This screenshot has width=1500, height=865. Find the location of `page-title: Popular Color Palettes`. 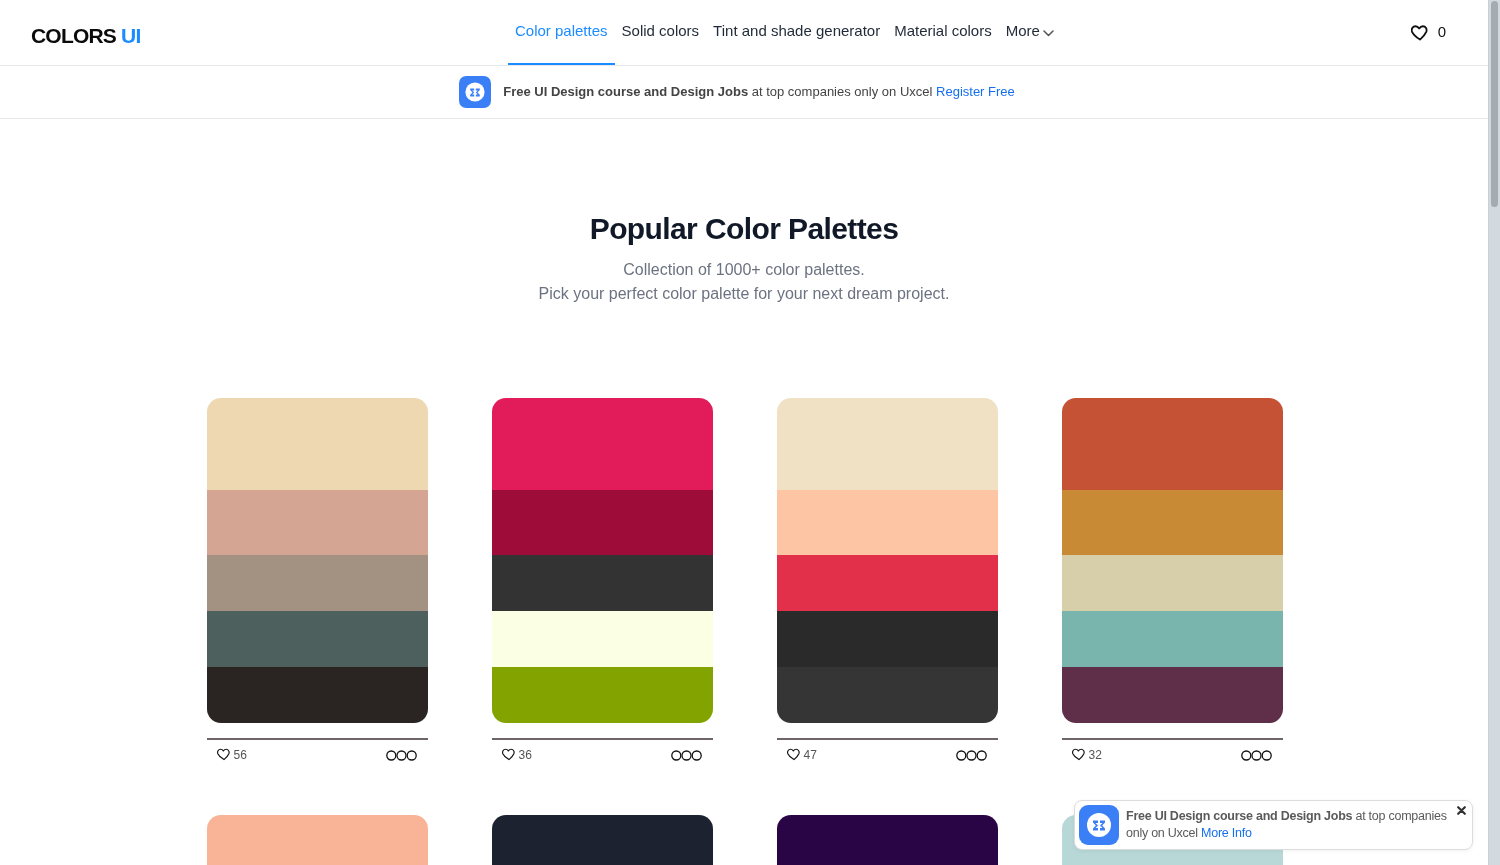

page-title: Popular Color Palettes is located at coordinates (744, 229).